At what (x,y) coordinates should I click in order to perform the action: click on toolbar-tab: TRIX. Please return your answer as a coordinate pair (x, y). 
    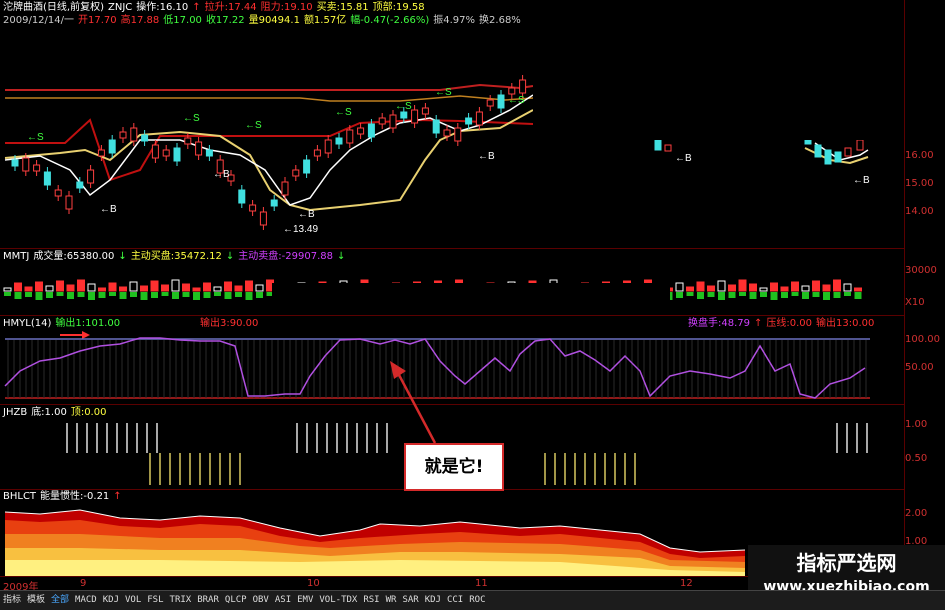
    Looking at the image, I should click on (181, 600).